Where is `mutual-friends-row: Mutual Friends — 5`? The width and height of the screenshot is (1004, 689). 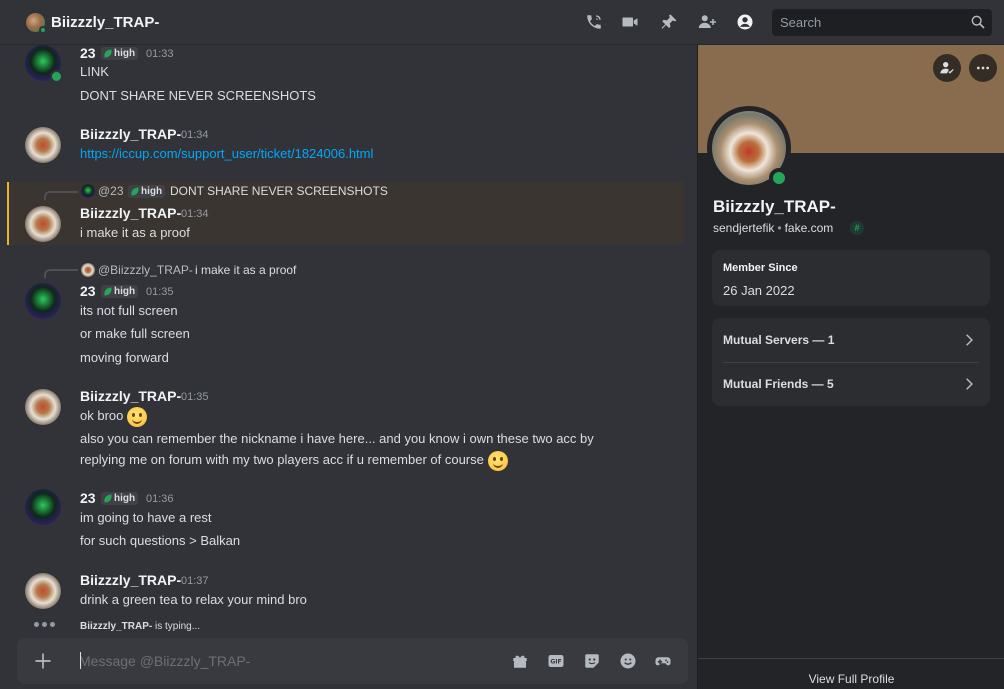 mutual-friends-row: Mutual Friends — 5 is located at coordinates (851, 384).